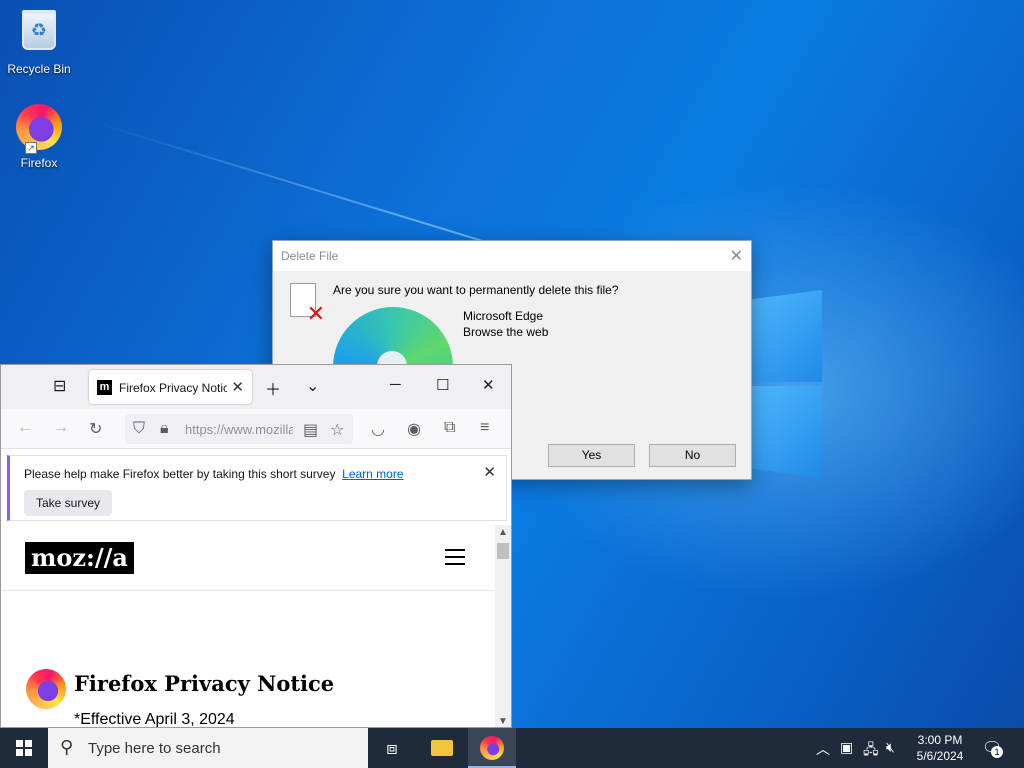  What do you see at coordinates (890, 747) in the screenshot?
I see `volume-muted-icon: 🔇︎` at bounding box center [890, 747].